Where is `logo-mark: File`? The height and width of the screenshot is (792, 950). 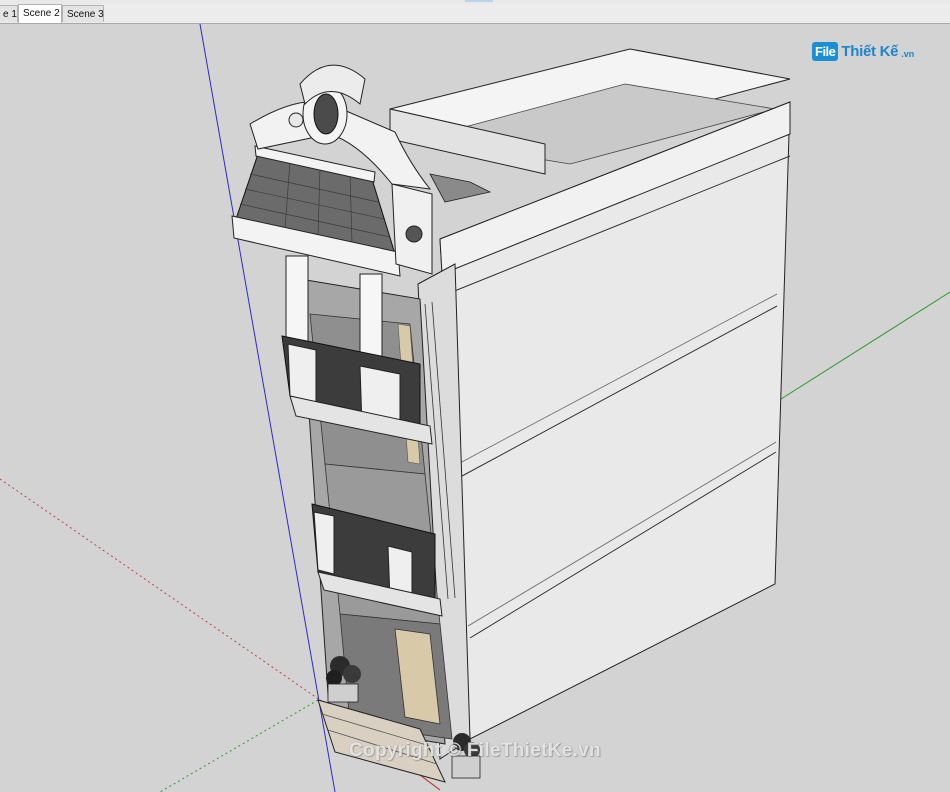 logo-mark: File is located at coordinates (825, 51).